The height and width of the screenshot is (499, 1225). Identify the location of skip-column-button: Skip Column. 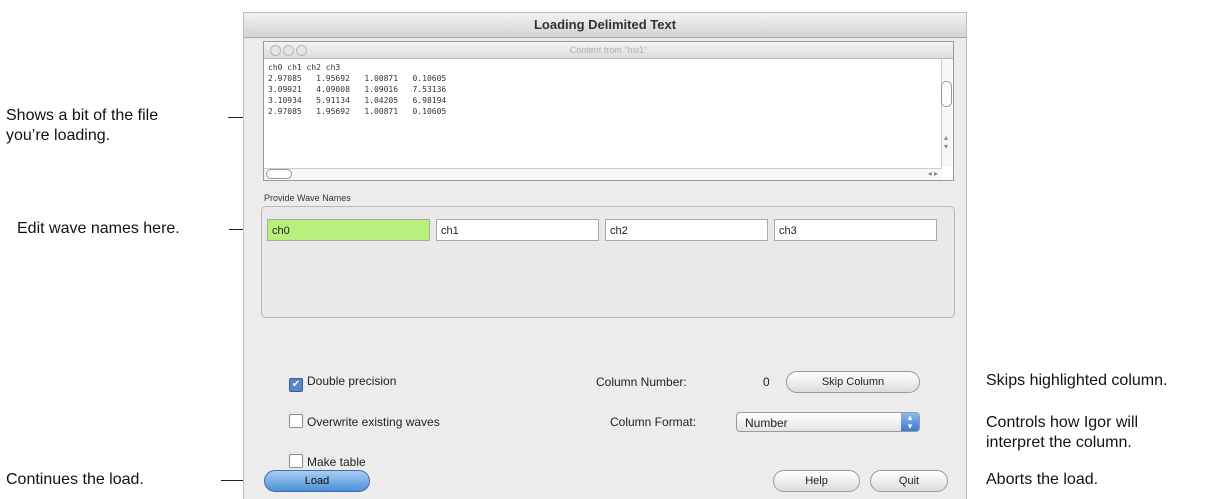
(853, 382).